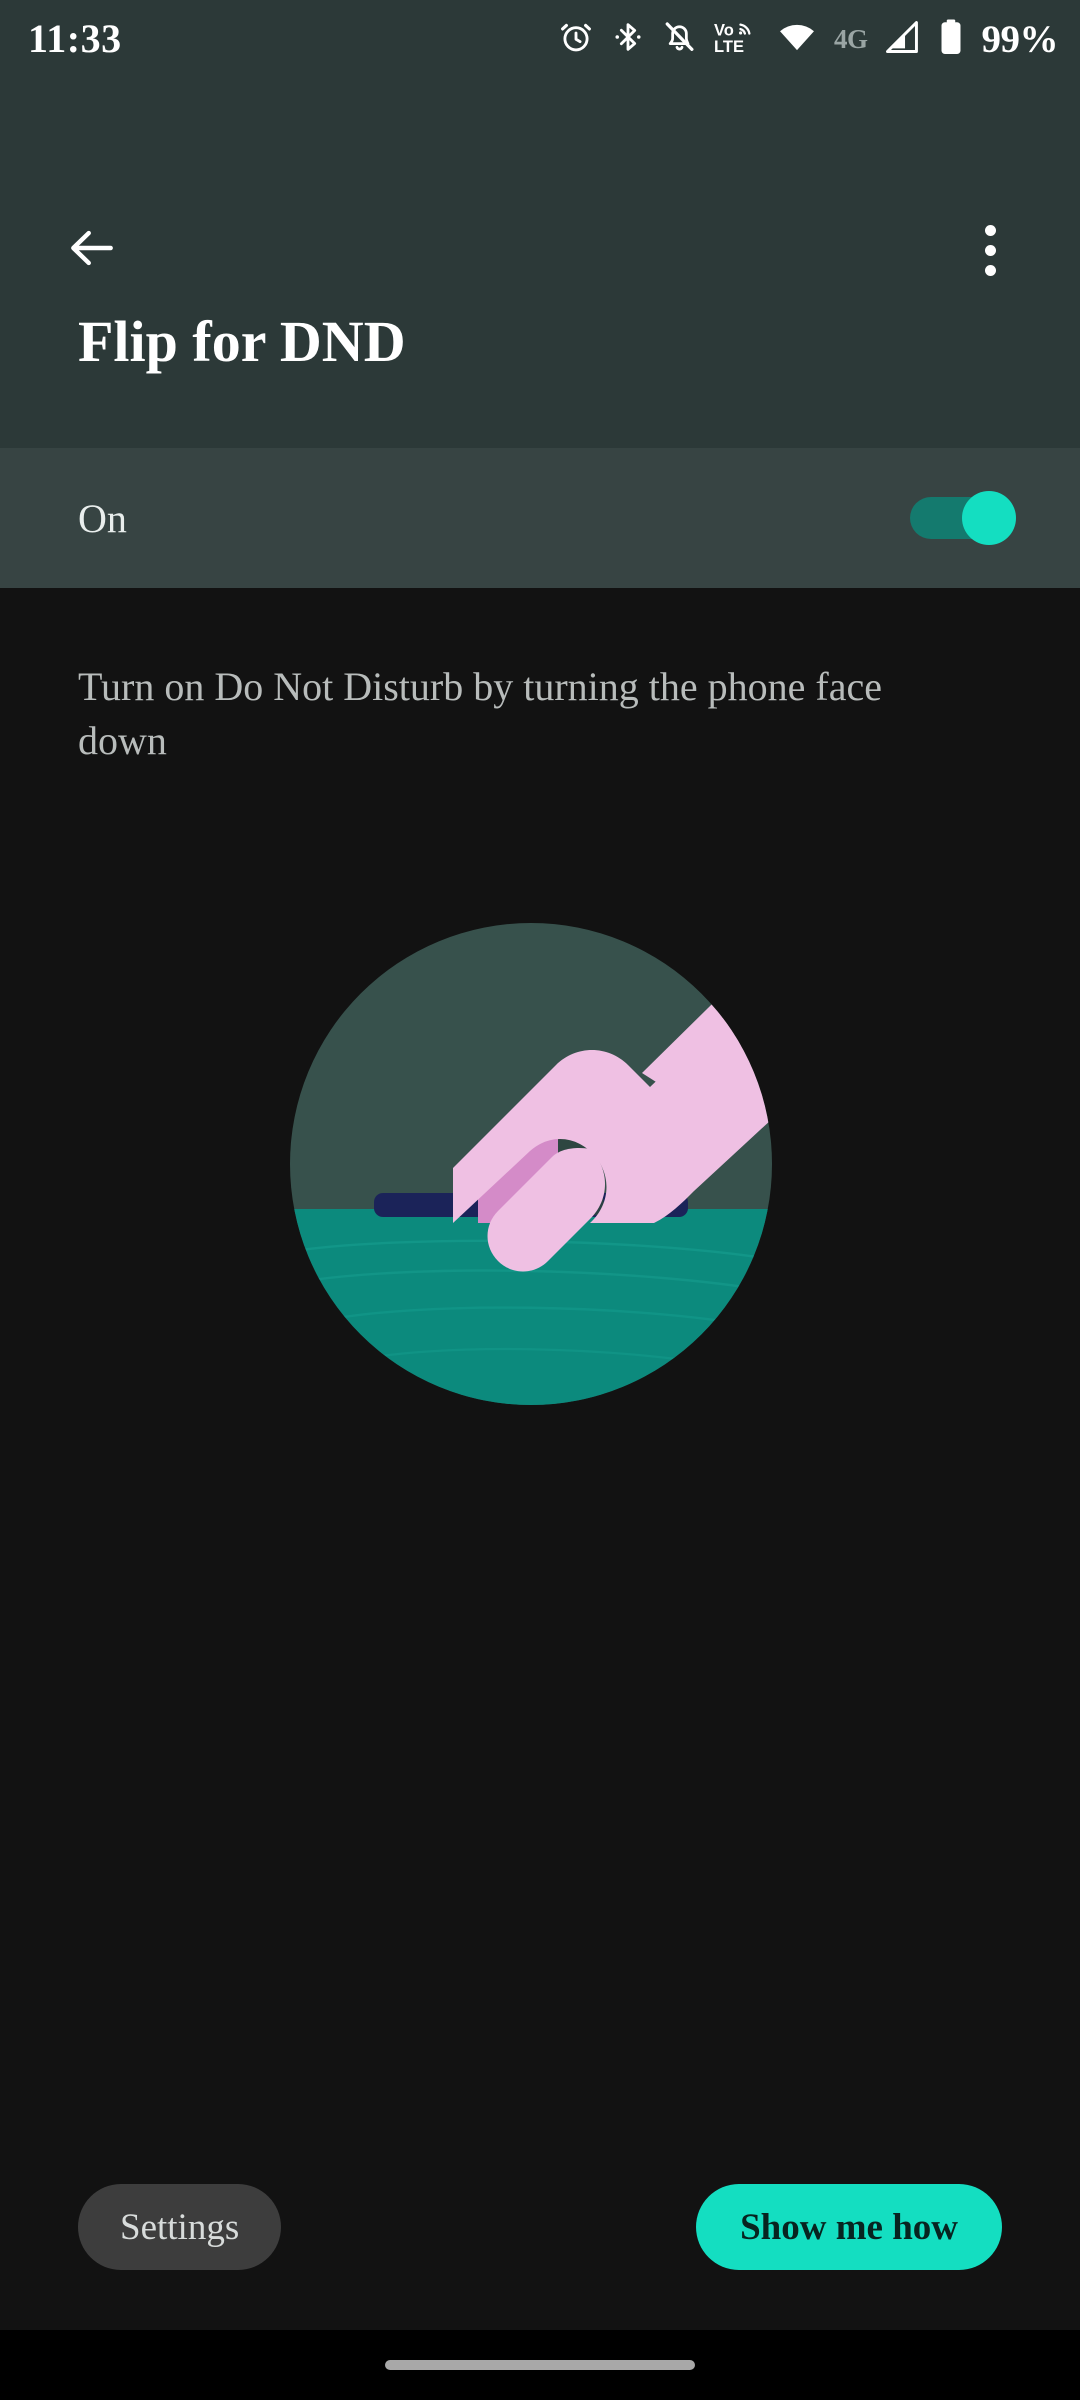 Image resolution: width=1080 pixels, height=2400 pixels. I want to click on battery-icon, so click(951, 39).